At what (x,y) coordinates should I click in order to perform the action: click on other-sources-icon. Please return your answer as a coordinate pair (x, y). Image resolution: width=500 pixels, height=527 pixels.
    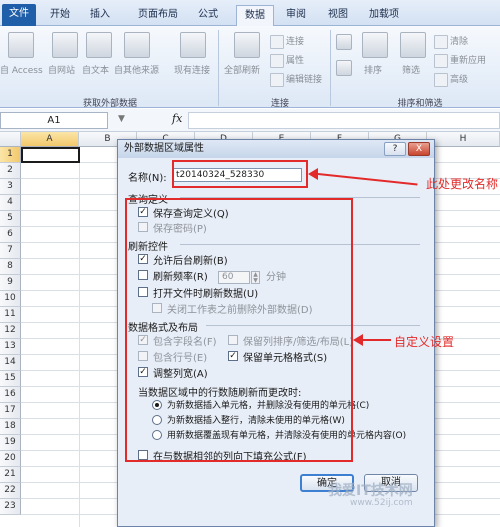
    Looking at the image, I should click on (137, 45).